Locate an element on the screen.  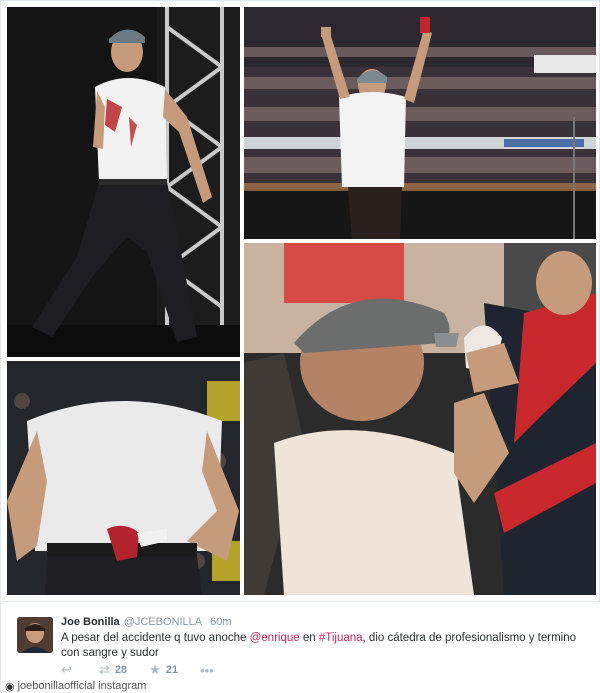
tweet-actions: ↩ ⇄ 28 ★ 21 ••• is located at coordinates (151, 670).